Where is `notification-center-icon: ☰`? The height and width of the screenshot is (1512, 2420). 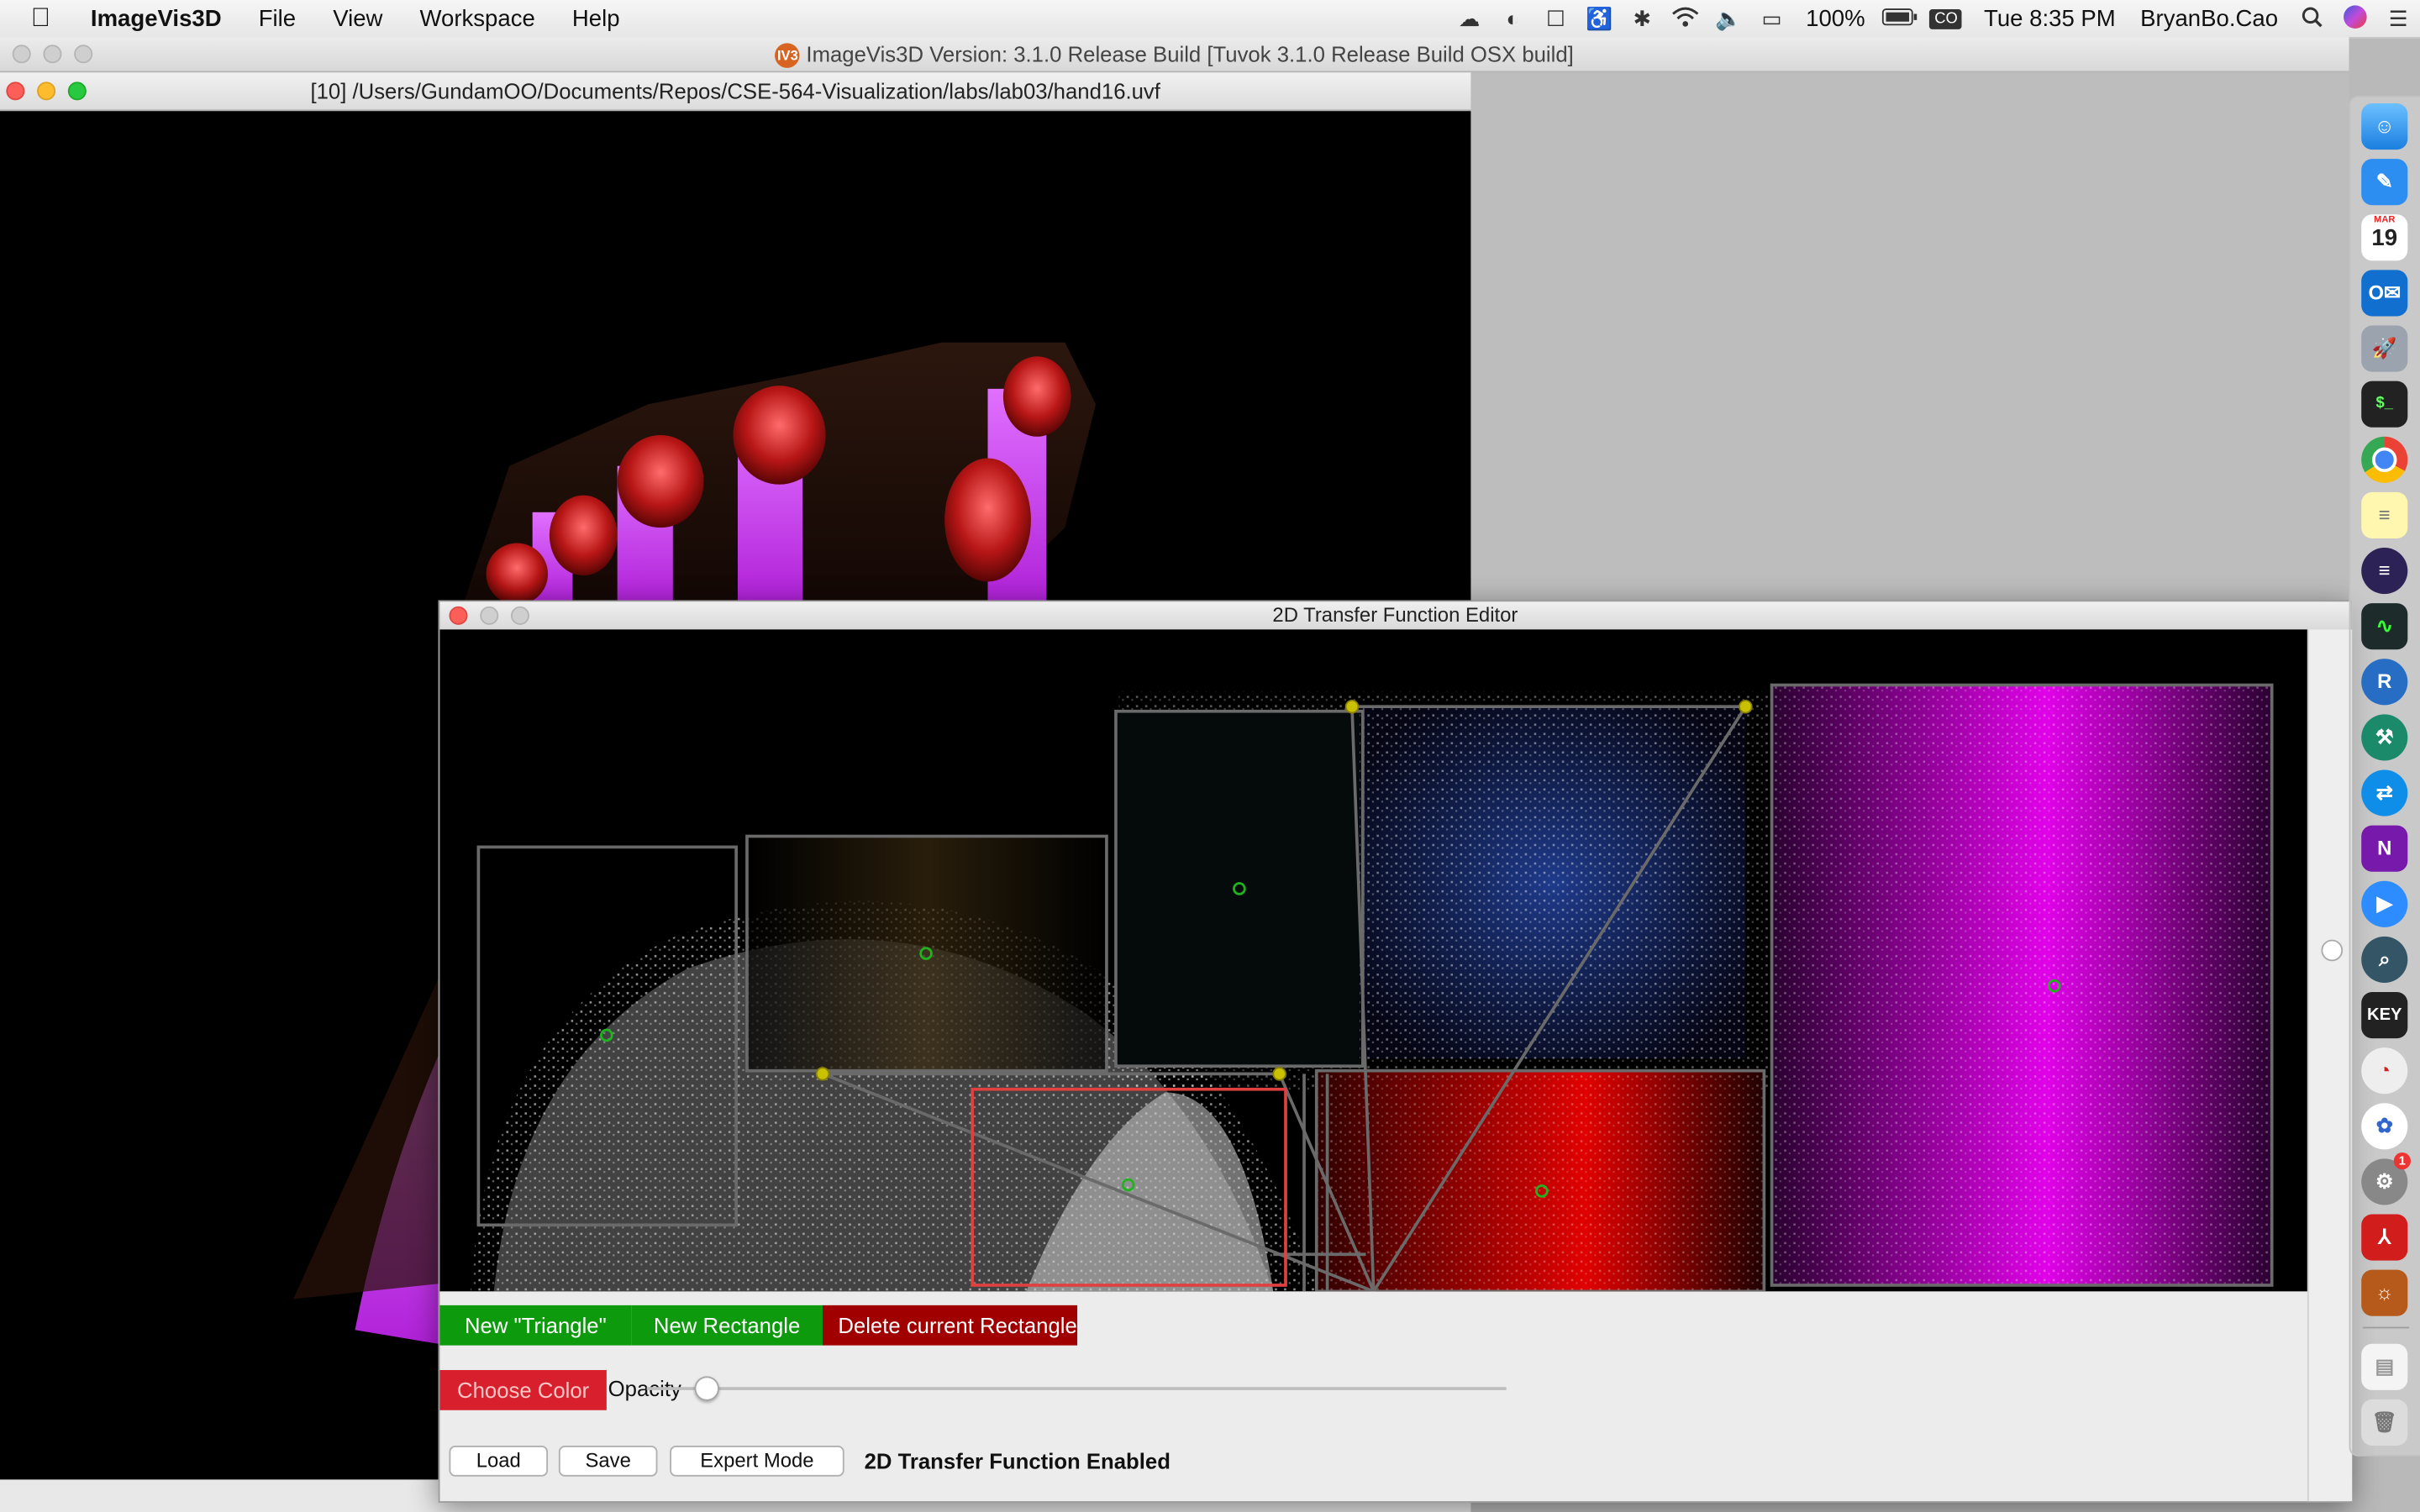 notification-center-icon: ☰ is located at coordinates (2398, 18).